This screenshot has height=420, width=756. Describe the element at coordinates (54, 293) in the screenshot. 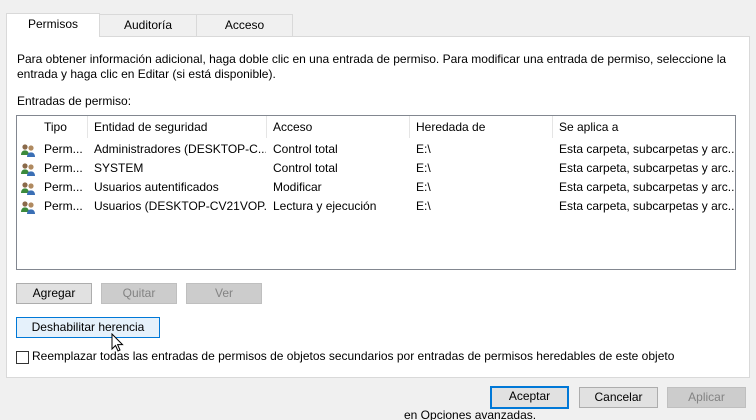

I see `add-button: Agregar` at that location.